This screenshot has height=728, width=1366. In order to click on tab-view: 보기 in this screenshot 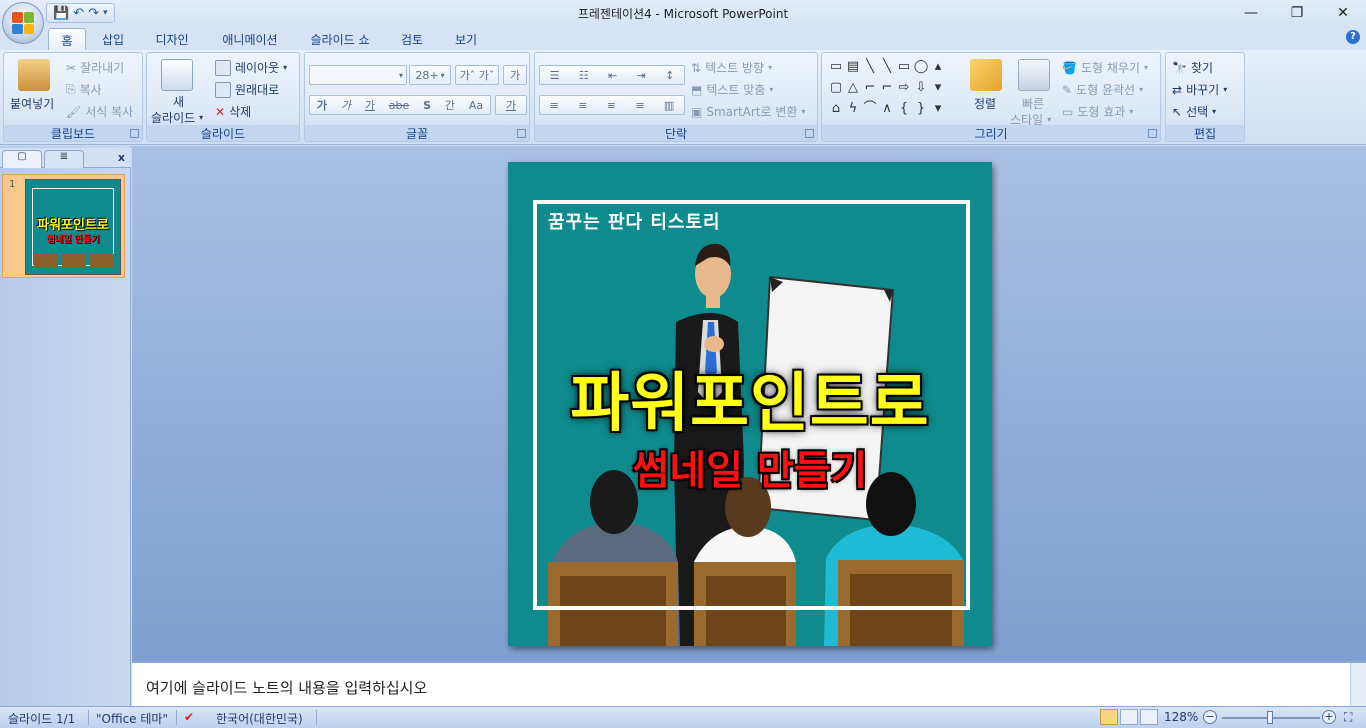, I will do `click(466, 39)`.